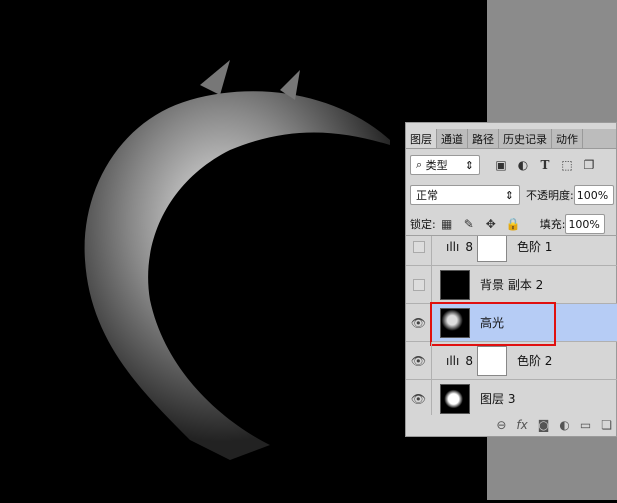 The width and height of the screenshot is (617, 503). Describe the element at coordinates (483, 138) in the screenshot. I see `tab-paths: 路径` at that location.